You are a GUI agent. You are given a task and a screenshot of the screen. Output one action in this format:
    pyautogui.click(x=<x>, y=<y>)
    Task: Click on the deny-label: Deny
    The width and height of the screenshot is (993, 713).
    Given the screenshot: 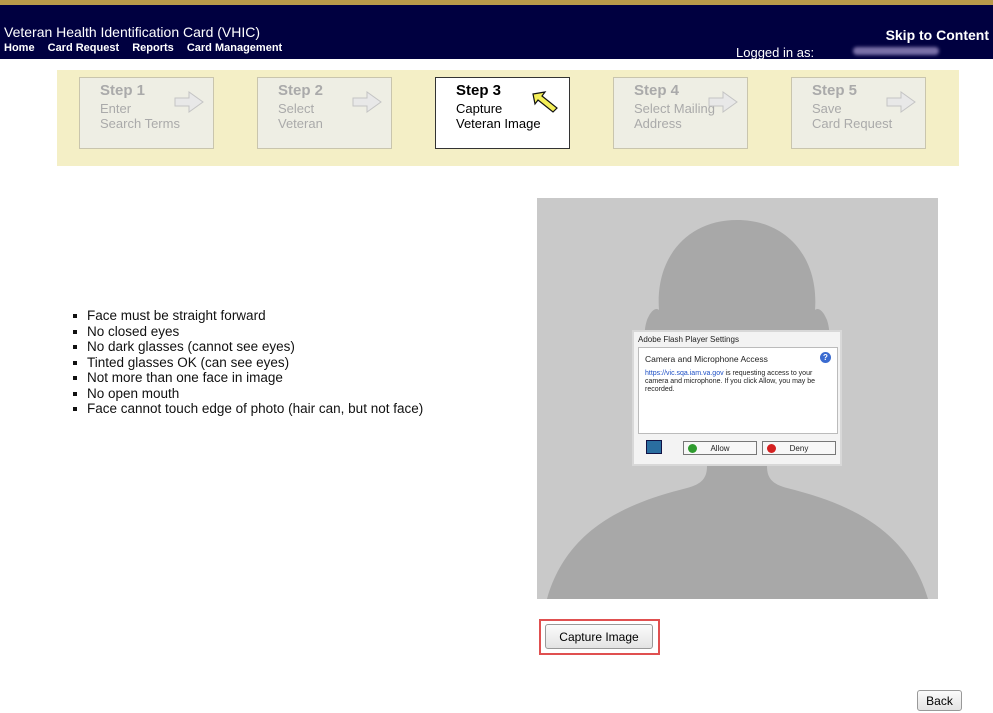 What is the action you would take?
    pyautogui.click(x=799, y=448)
    